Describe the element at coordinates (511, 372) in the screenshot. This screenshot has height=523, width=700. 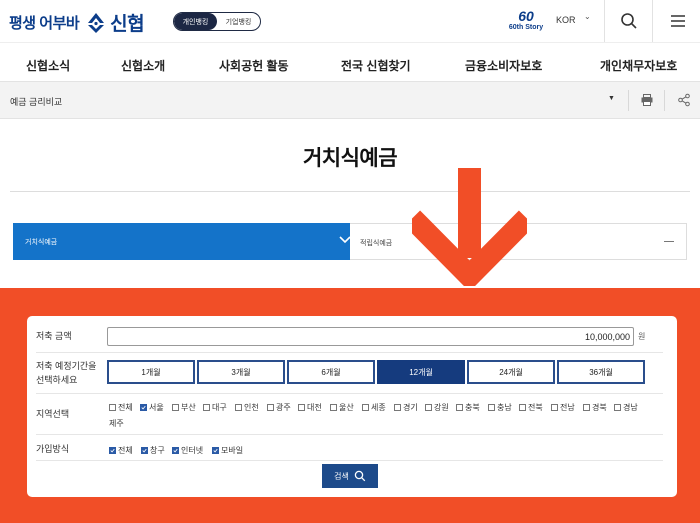
I see `period-24-month-button: 24개월` at that location.